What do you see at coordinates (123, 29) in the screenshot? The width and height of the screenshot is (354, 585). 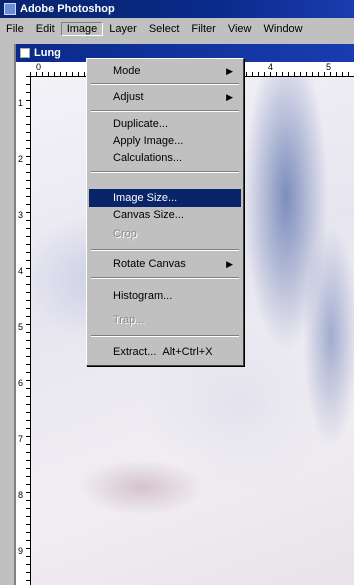 I see `menu-layer: Layer` at bounding box center [123, 29].